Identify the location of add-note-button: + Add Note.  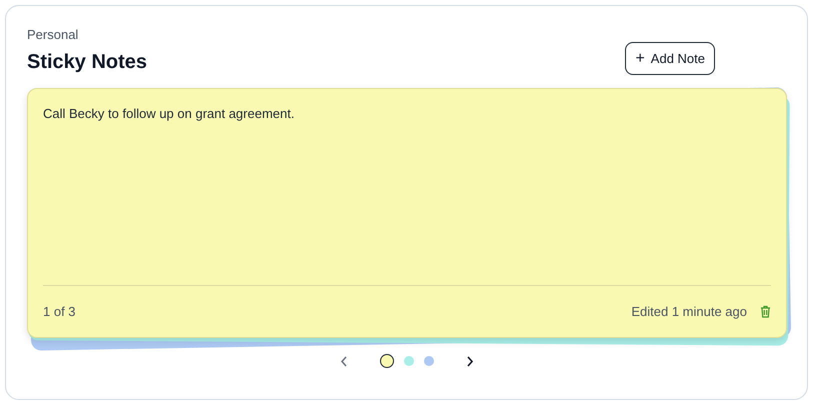
(670, 58).